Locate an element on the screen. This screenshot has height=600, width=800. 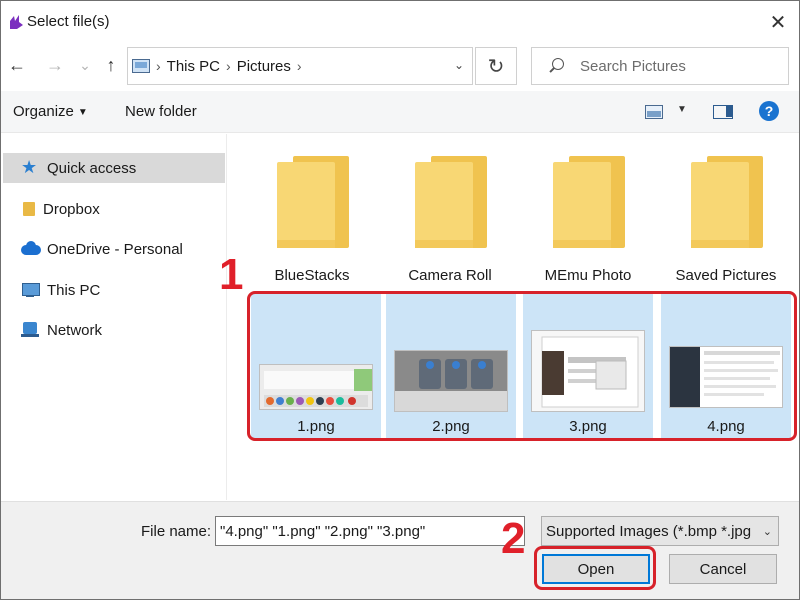
sidebar-item-this-pc: This PC is located at coordinates (114, 290).